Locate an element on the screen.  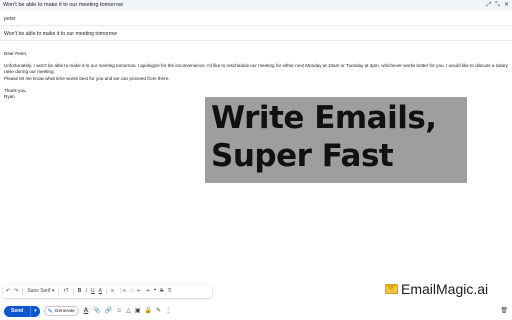
text-color-button: A is located at coordinates (100, 291).